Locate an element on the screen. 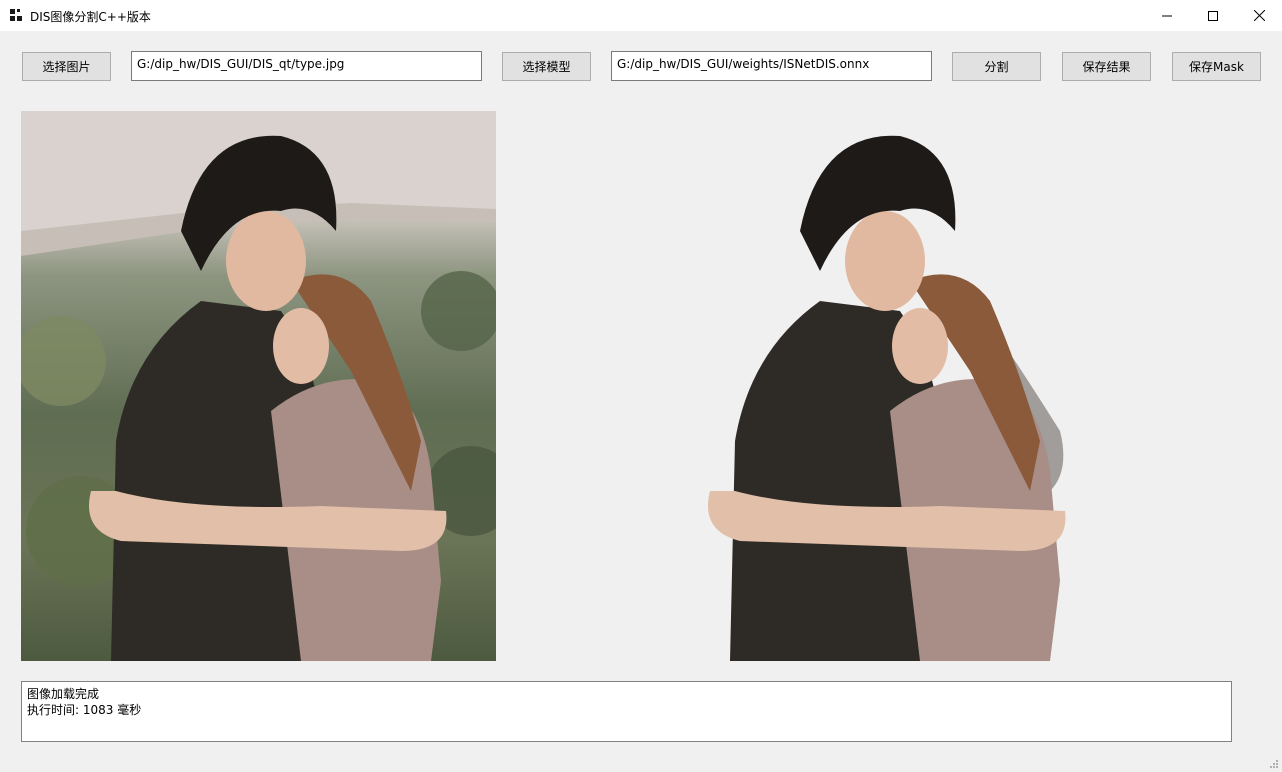 The width and height of the screenshot is (1282, 772). minimize-icon is located at coordinates (1167, 15).